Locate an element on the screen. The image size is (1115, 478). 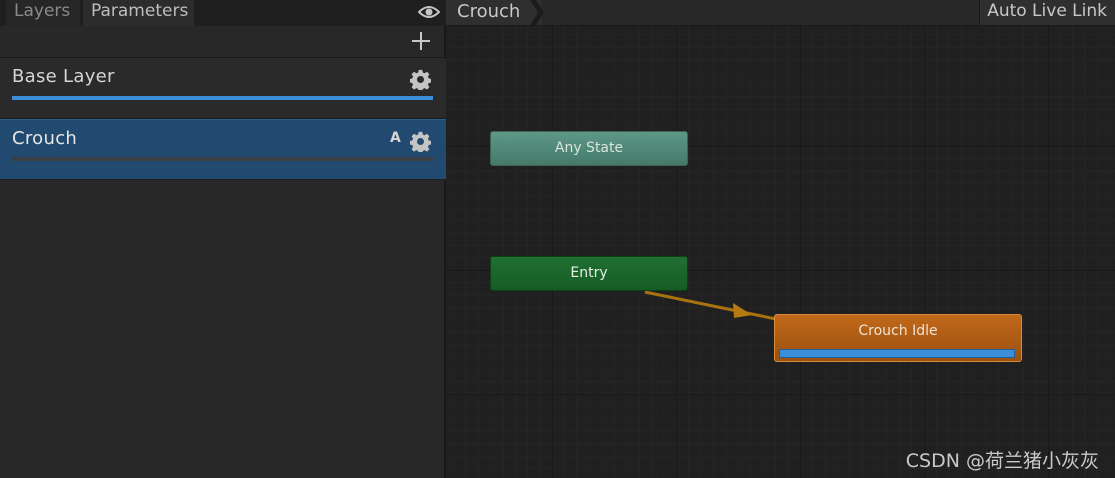
watermark: CSDN @荷兰猪小灰灰 is located at coordinates (1002, 461).